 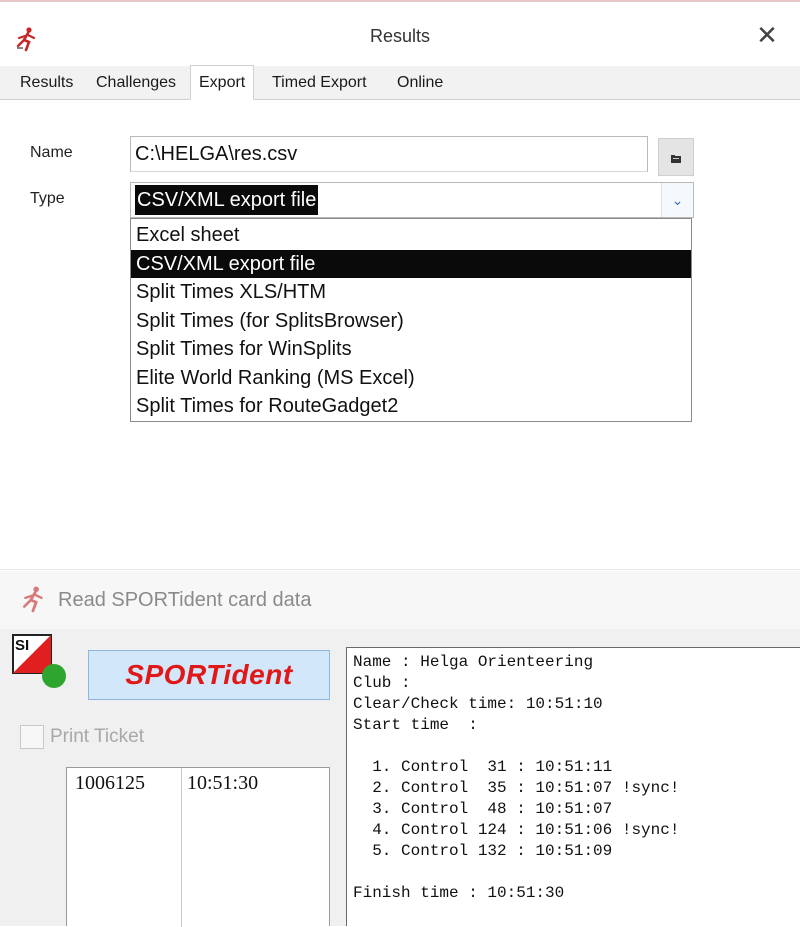 I want to click on tab-results: Results, so click(x=46, y=83).